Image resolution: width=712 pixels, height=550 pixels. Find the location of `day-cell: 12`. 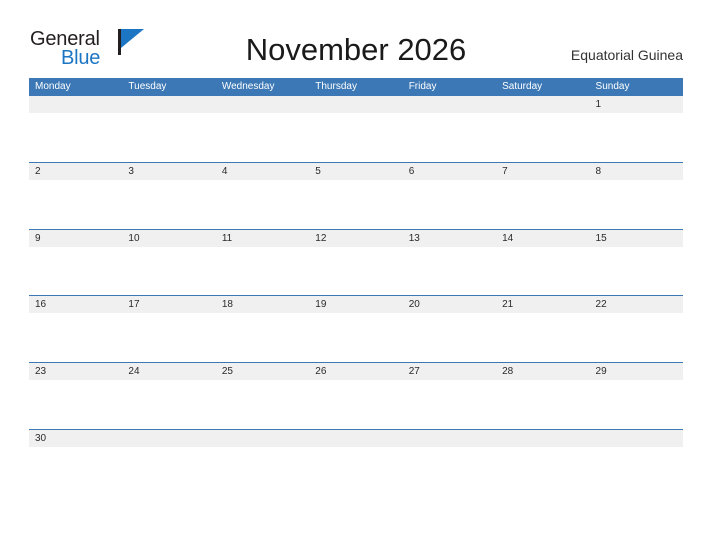

day-cell: 12 is located at coordinates (355, 238).